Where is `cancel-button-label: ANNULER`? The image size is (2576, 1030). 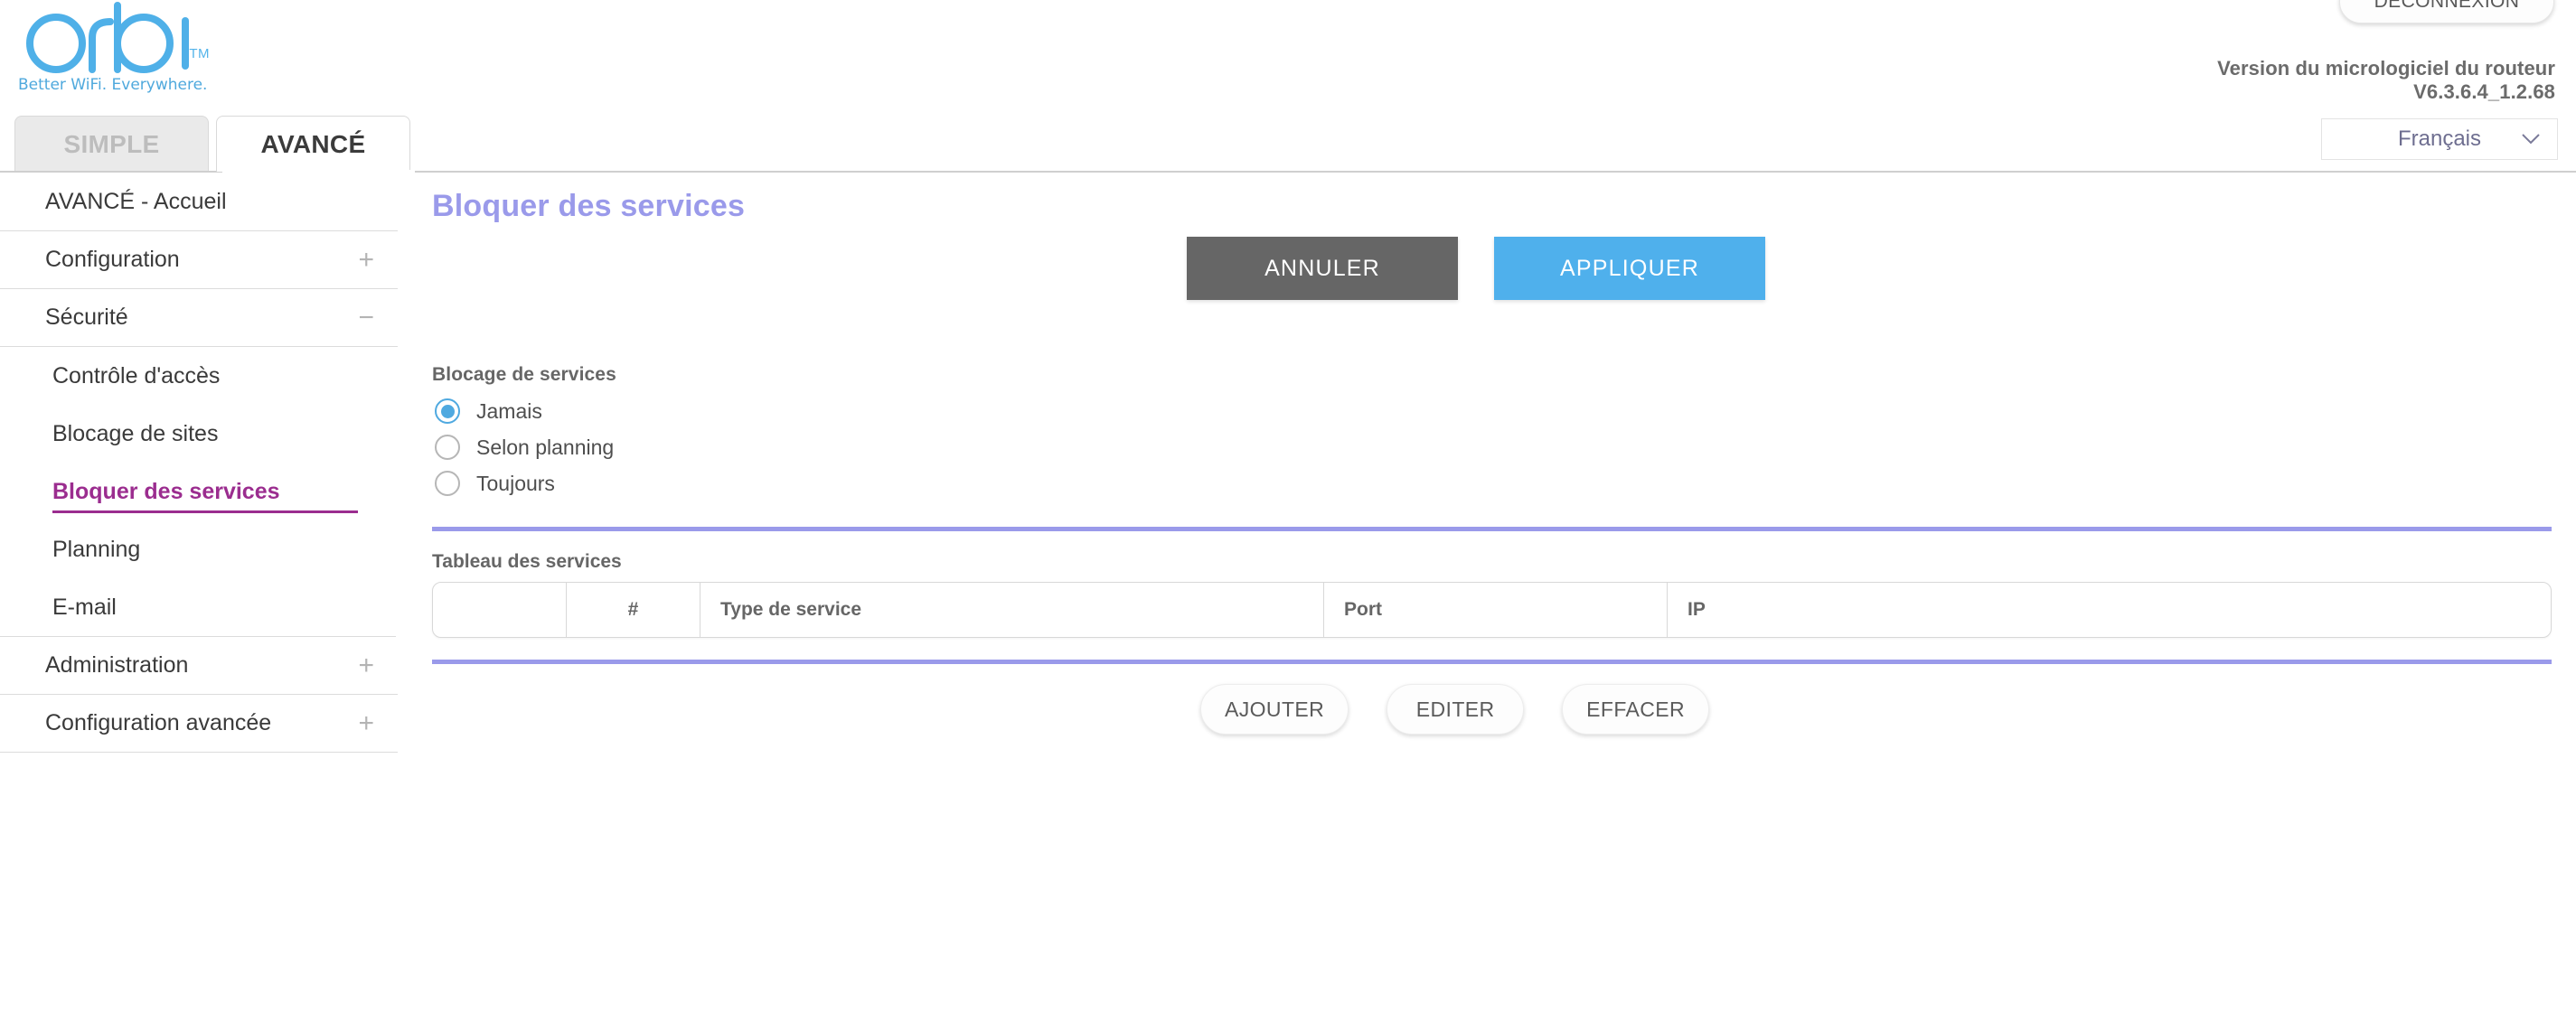 cancel-button-label: ANNULER is located at coordinates (1322, 268).